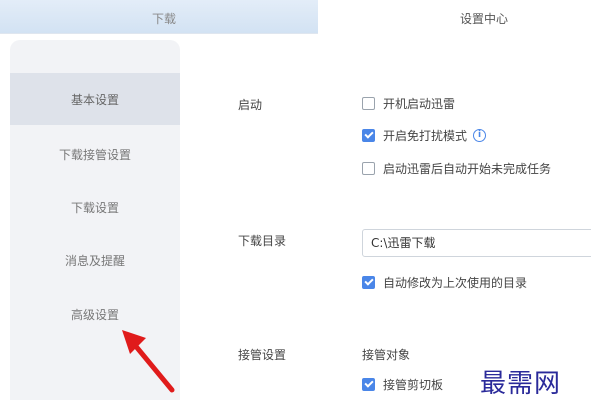  I want to click on tab-download-label: 下载, so click(164, 18).